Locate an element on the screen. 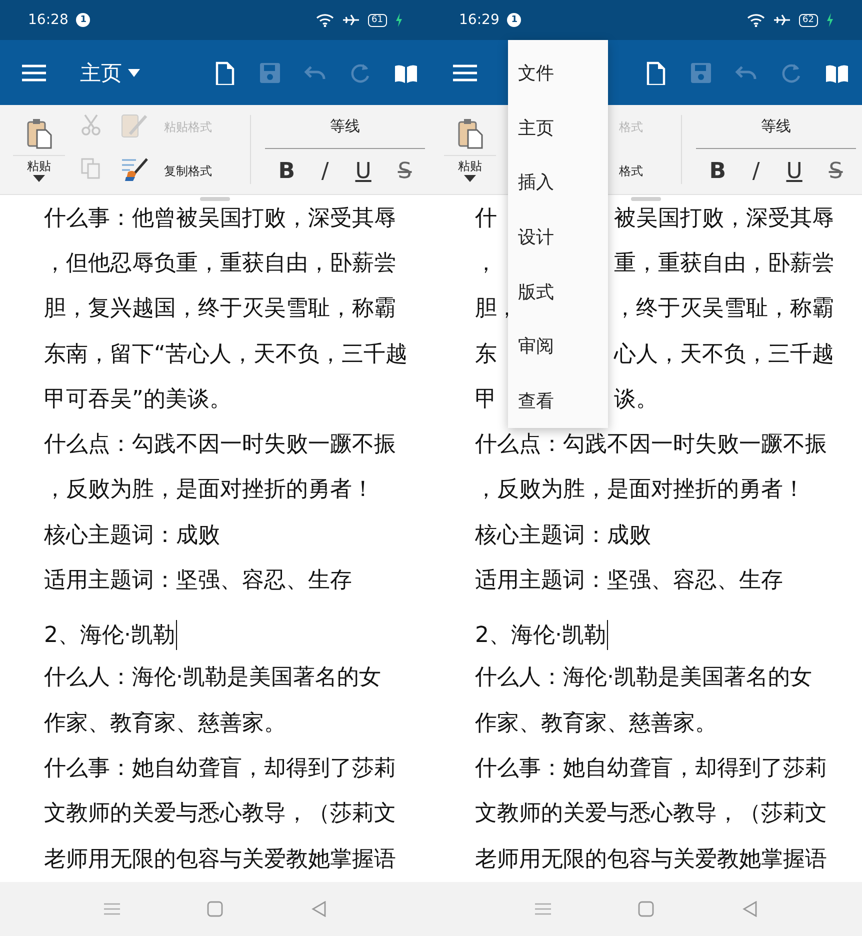  text-line: 东南，留下“苦心人，天不负，三千越 is located at coordinates (226, 354).